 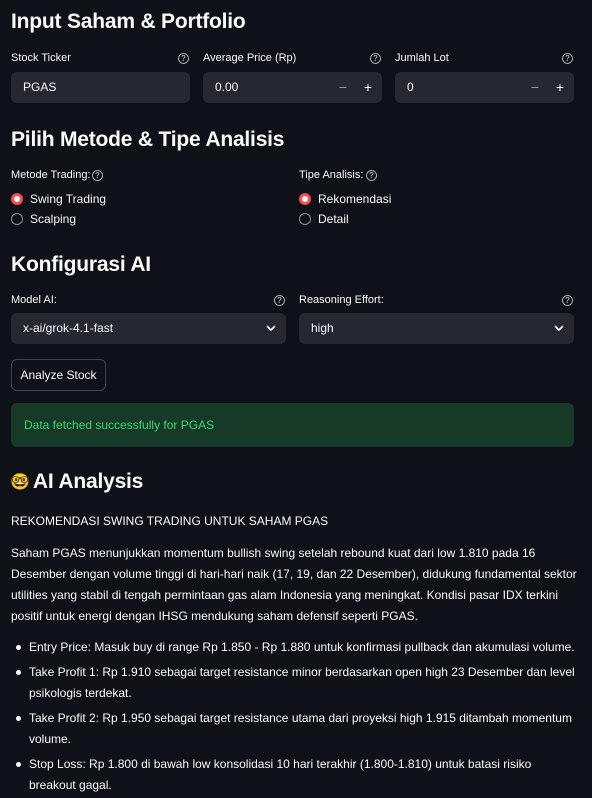 I want to click on radio-rekomendasi: Rekomendasi, so click(x=345, y=199).